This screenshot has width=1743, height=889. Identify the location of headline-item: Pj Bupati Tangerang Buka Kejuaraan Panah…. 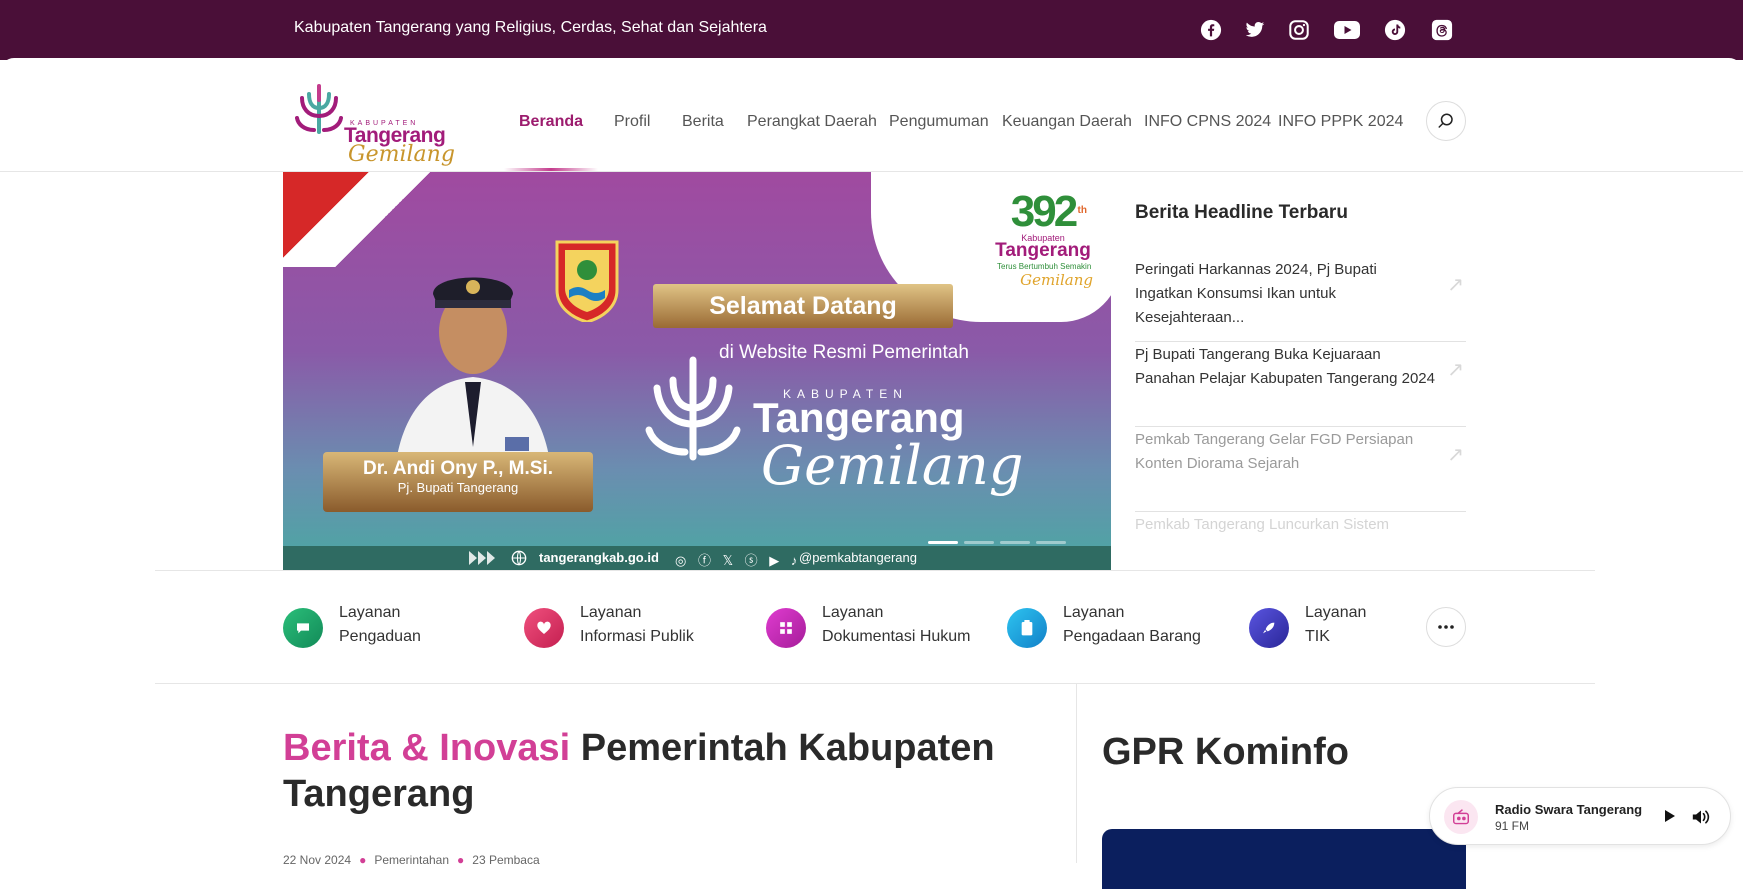
(1300, 385).